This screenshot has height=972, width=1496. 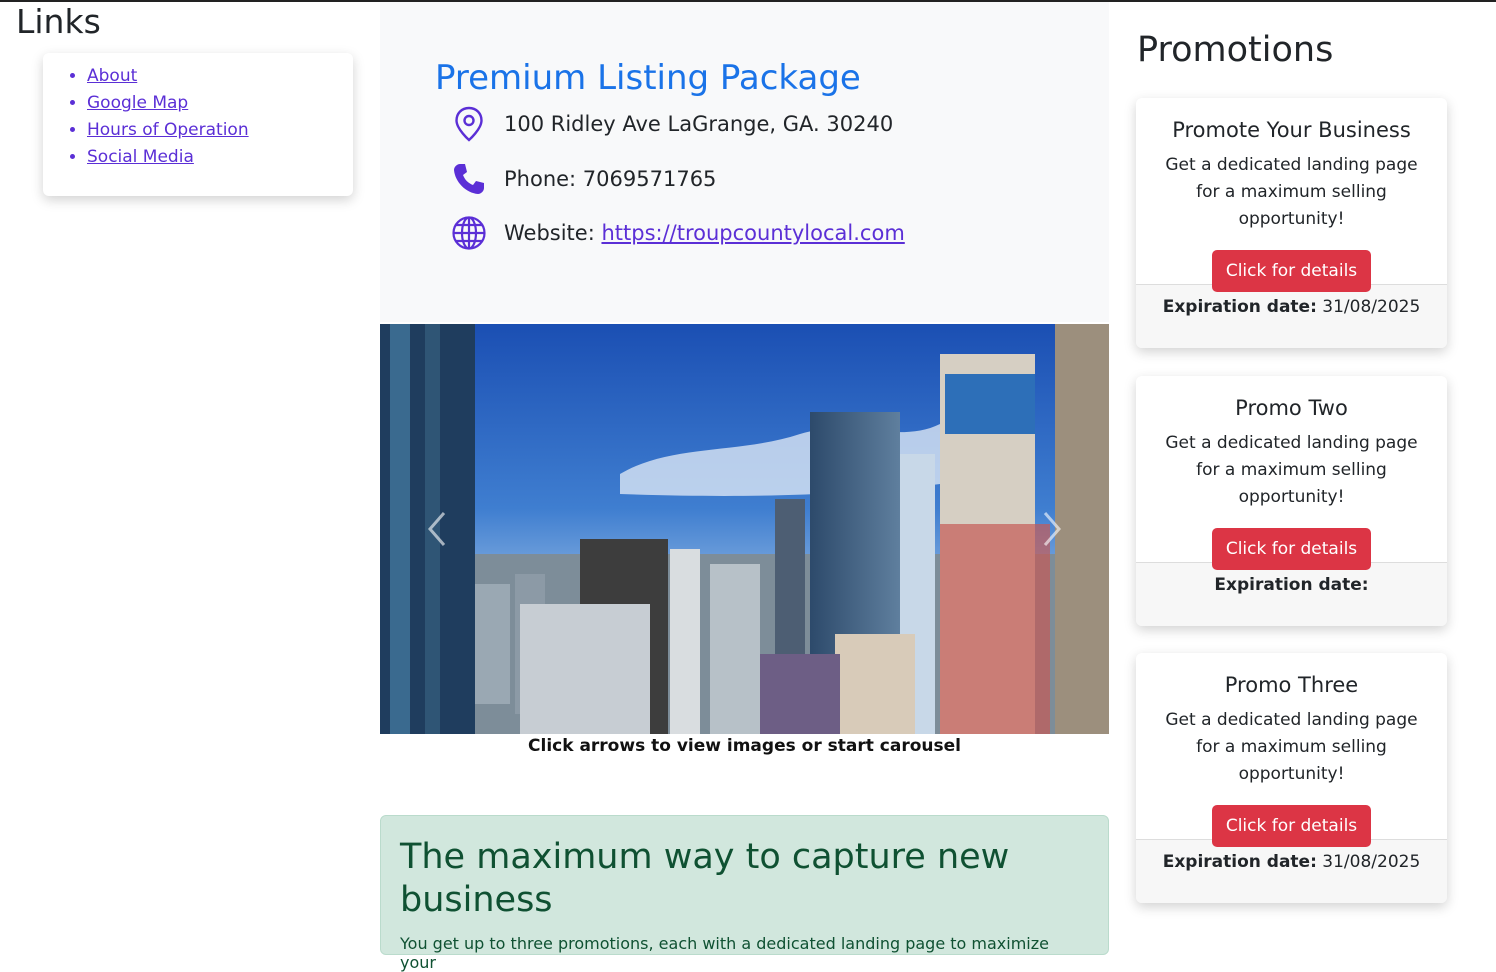 I want to click on phone-icon, so click(x=469, y=179).